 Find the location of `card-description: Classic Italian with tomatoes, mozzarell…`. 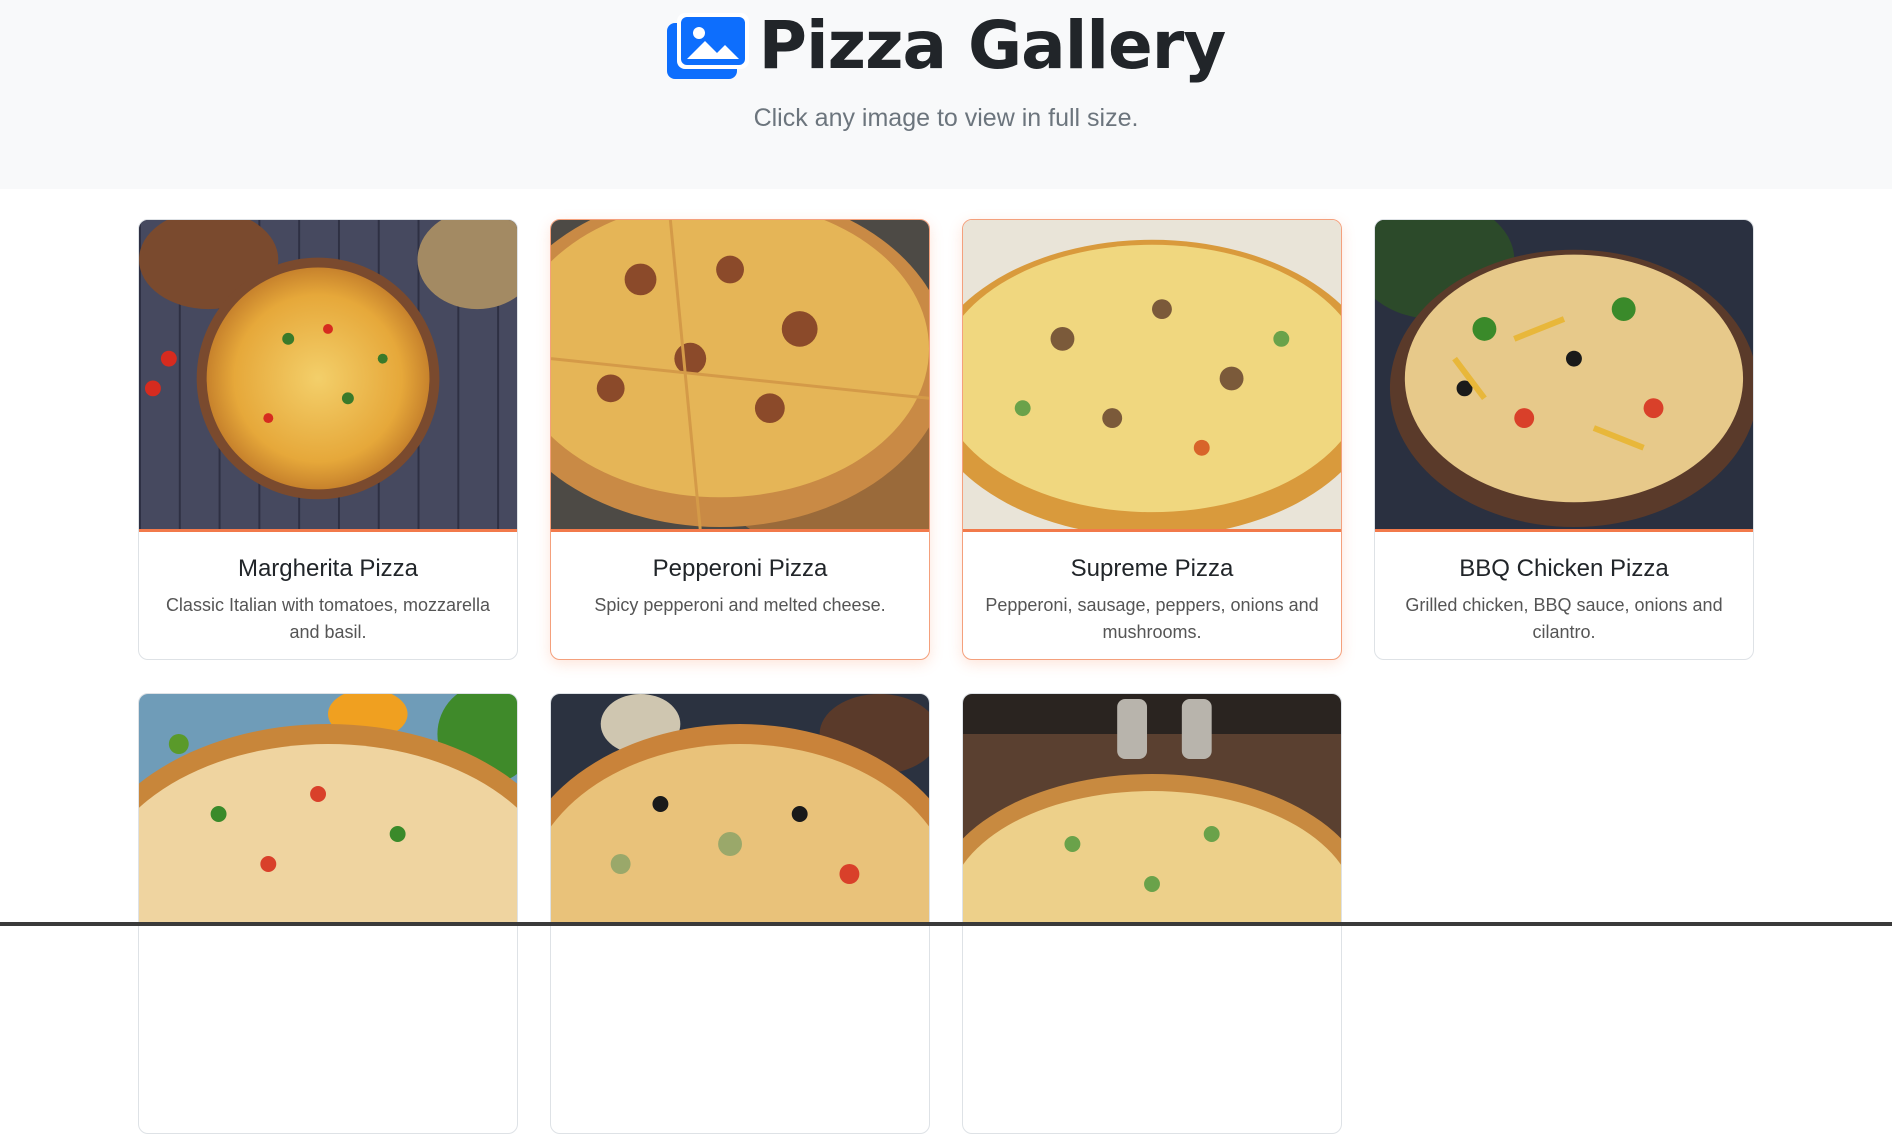

card-description: Classic Italian with tomatoes, mozzarell… is located at coordinates (328, 618).